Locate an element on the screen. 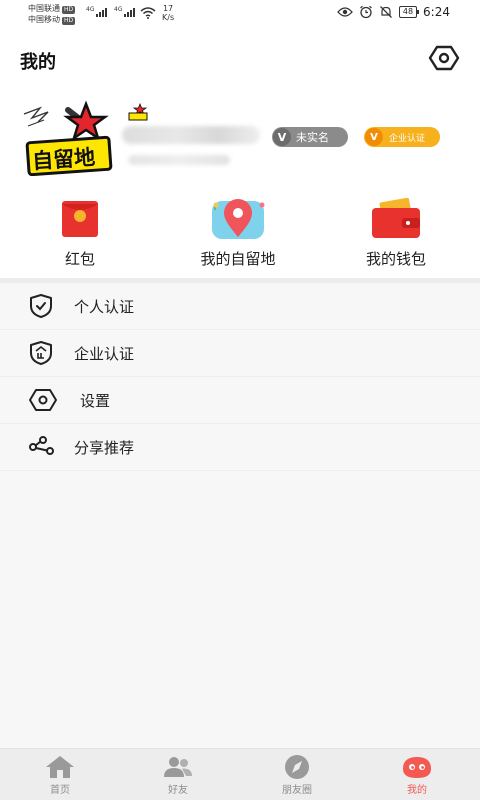 This screenshot has width=480, height=800. alarm-icon is located at coordinates (365, 12).